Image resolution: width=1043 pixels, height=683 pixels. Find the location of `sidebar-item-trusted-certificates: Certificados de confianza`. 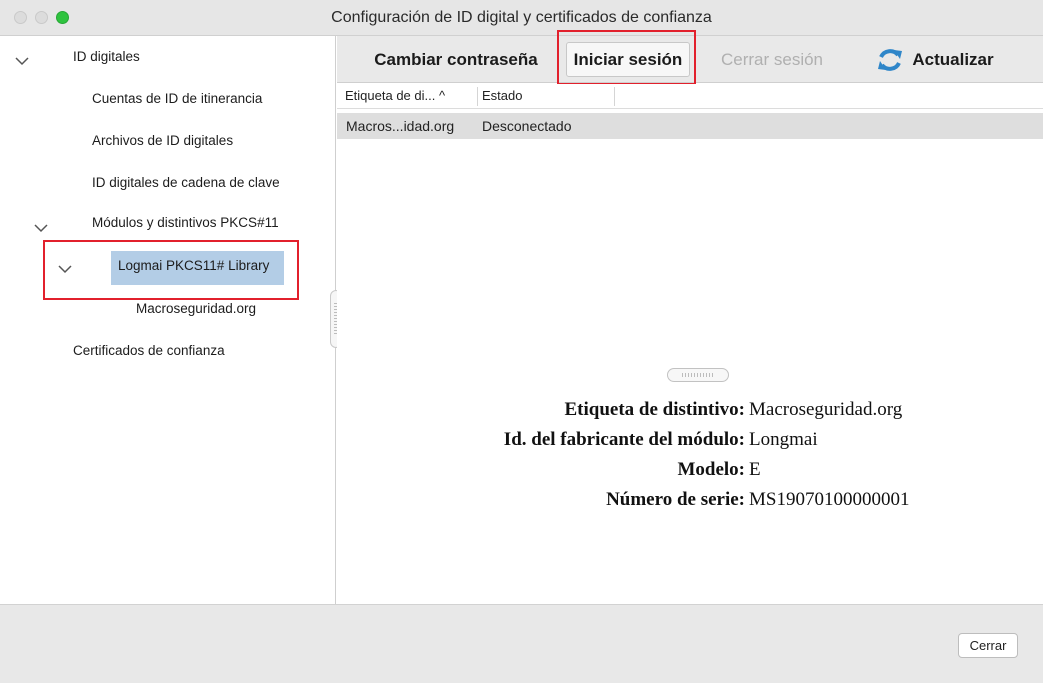

sidebar-item-trusted-certificates: Certificados de confianza is located at coordinates (149, 350).